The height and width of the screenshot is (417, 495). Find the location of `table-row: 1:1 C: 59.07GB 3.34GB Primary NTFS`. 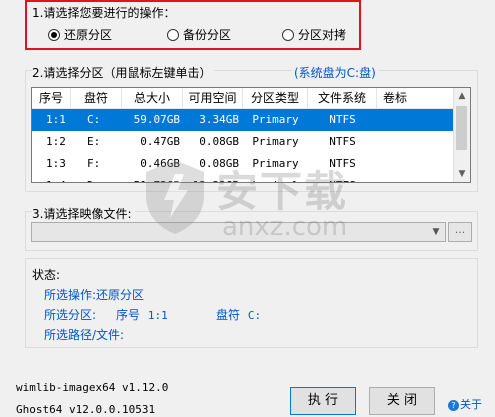

table-row: 1:1 C: 59.07GB 3.34GB Primary NTFS is located at coordinates (244, 120).